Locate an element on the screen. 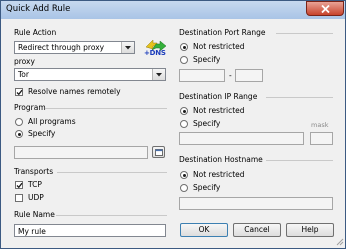 This screenshot has width=346, height=249. close-icon is located at coordinates (325, 9).